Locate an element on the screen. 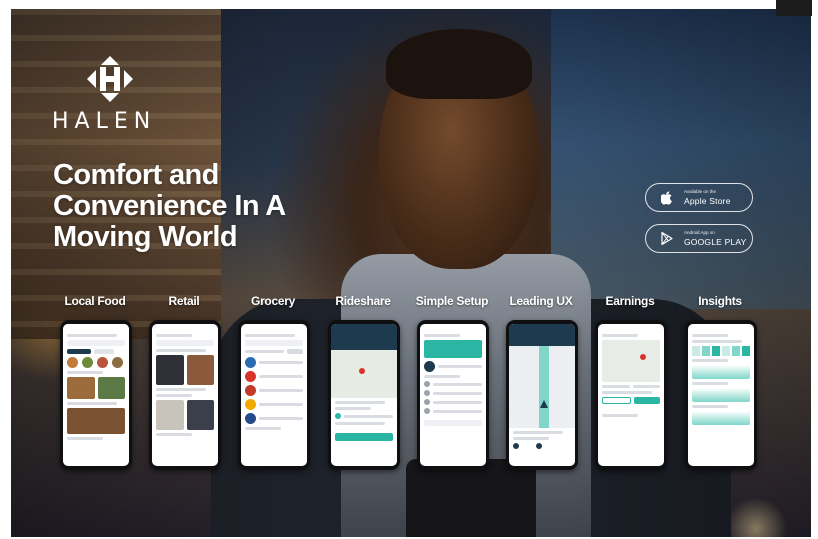 Image resolution: width=818 pixels, height=539 pixels. feature-local-food: Local Food is located at coordinates (95, 382).